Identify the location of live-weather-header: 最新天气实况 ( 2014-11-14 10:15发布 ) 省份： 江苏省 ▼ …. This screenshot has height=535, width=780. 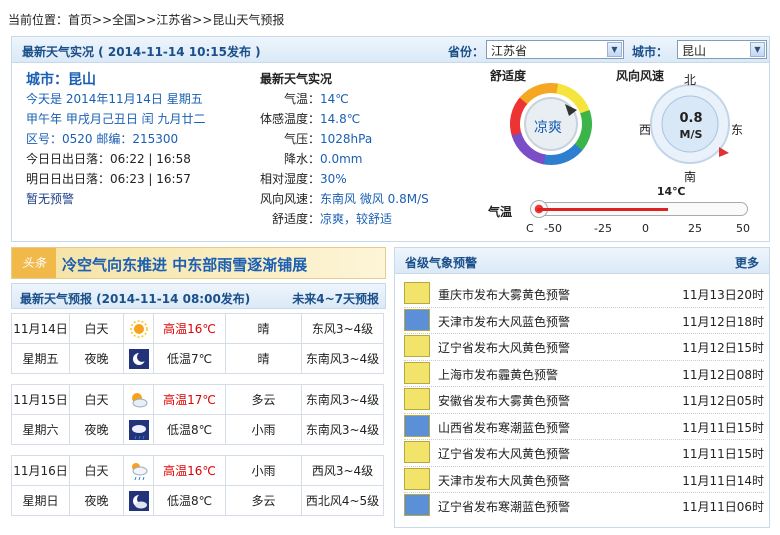
(390, 50).